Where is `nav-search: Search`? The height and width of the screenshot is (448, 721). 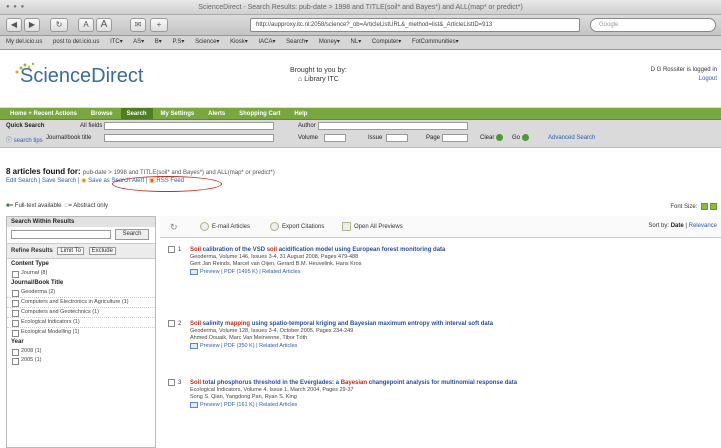 nav-search: Search is located at coordinates (136, 113).